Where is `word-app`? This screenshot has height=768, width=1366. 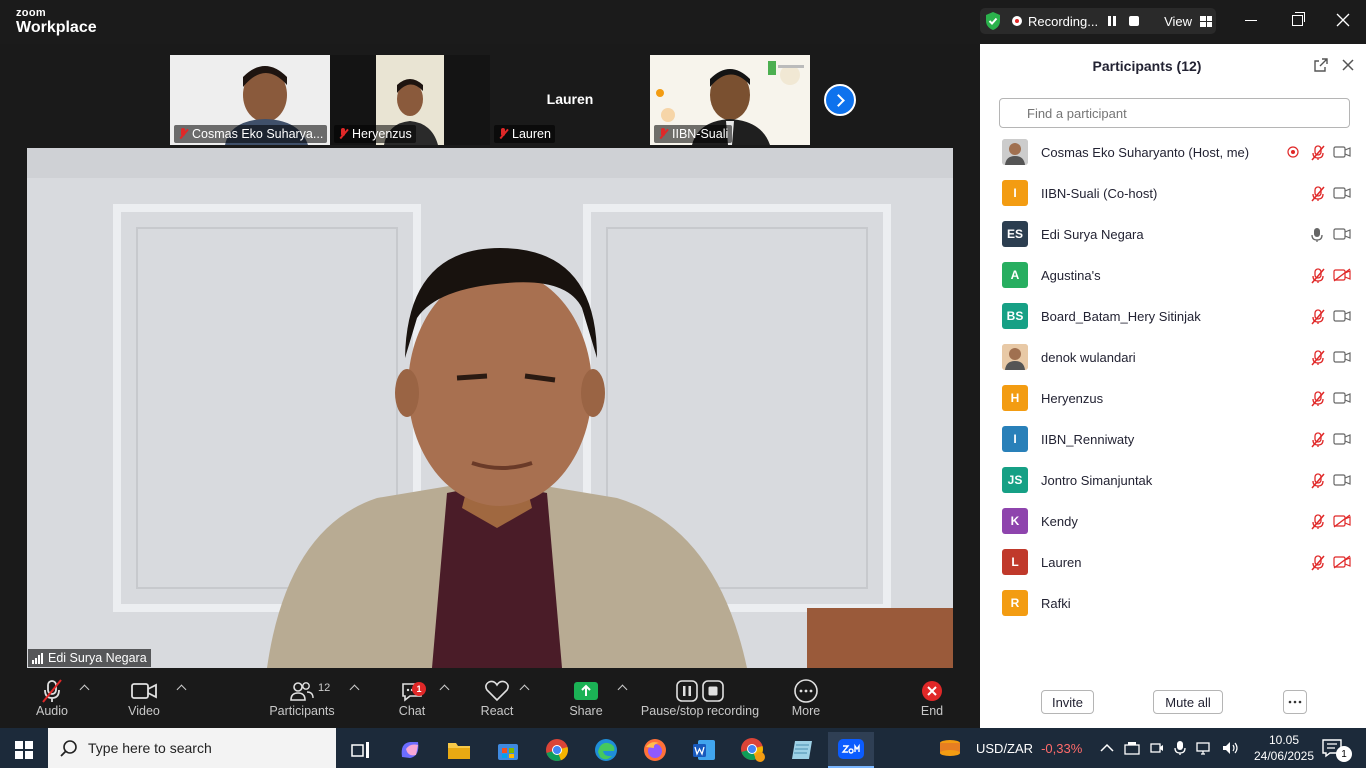 word-app is located at coordinates (704, 750).